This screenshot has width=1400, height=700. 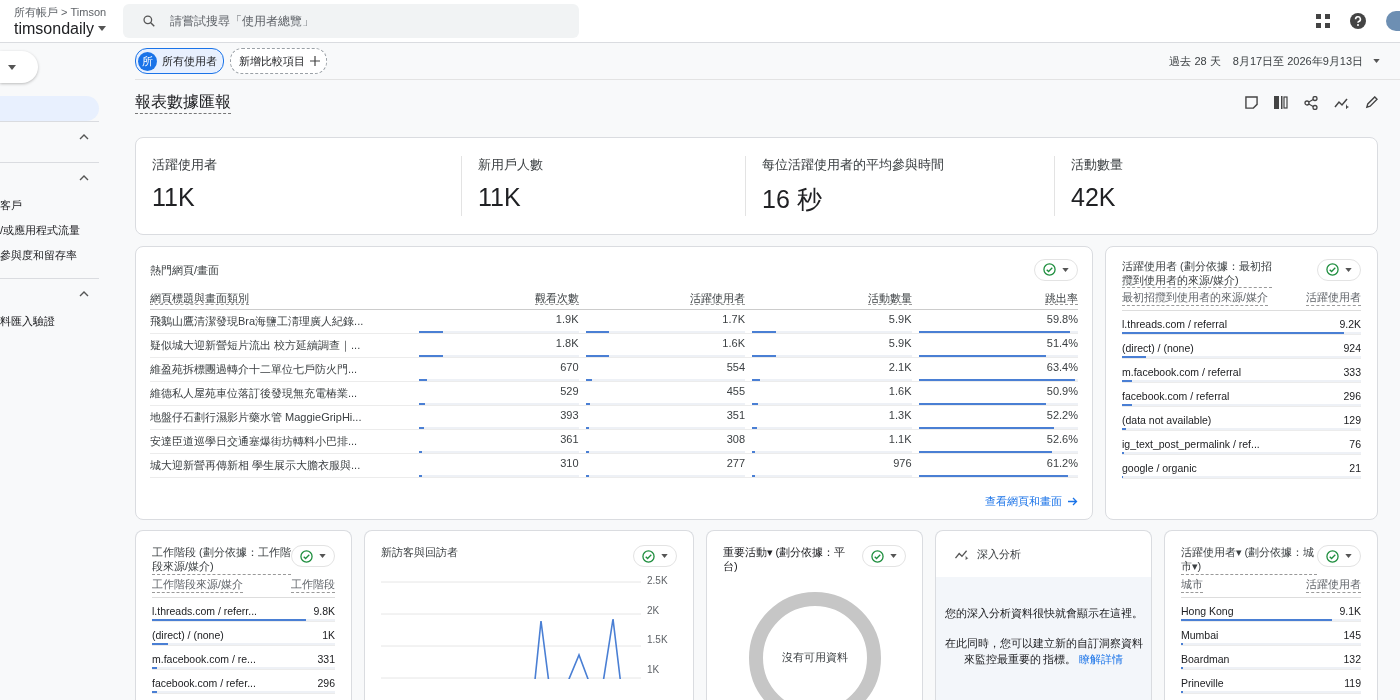 I want to click on metric-value: 21, so click(x=1355, y=469).